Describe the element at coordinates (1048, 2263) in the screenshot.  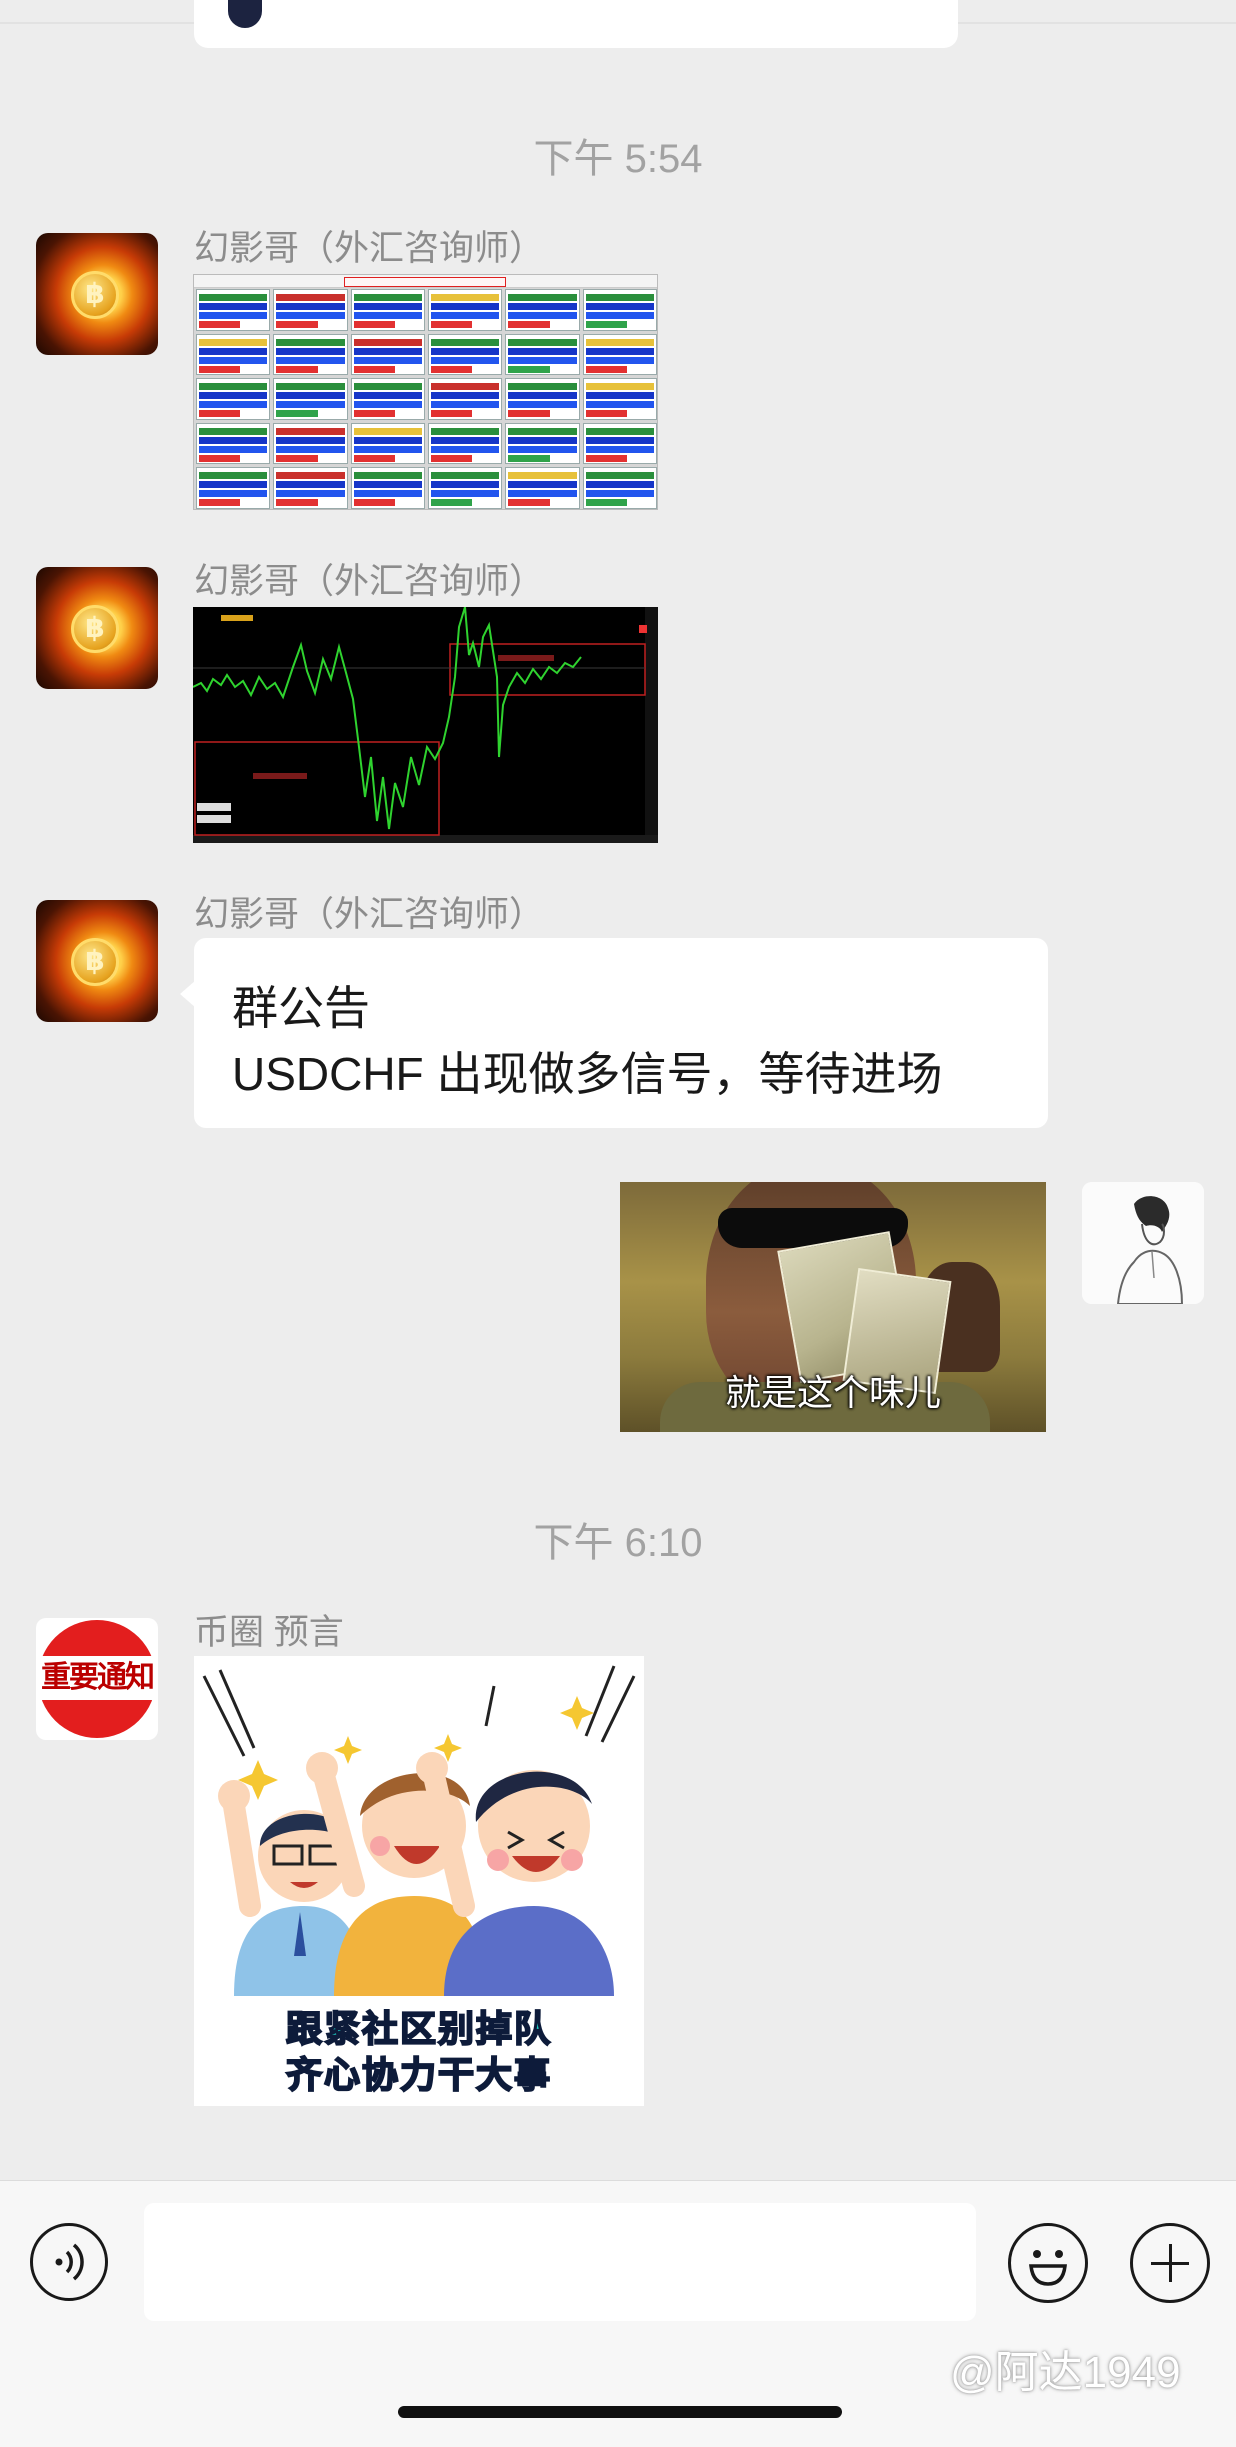
I see `emoji-icon` at that location.